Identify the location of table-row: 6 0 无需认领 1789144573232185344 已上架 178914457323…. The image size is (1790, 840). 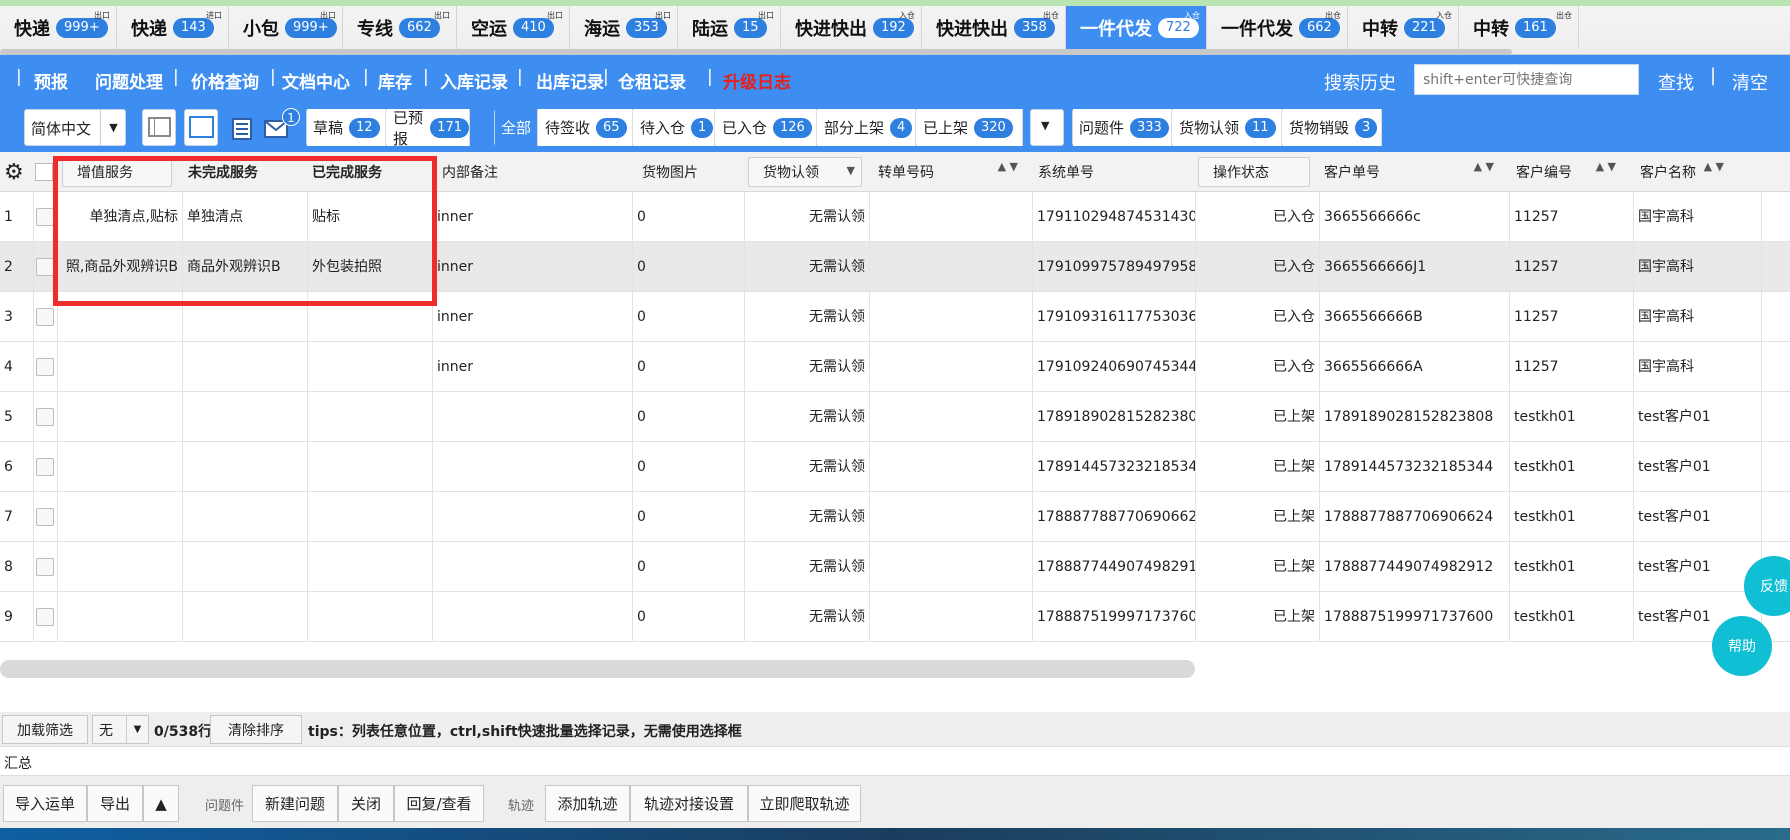
(895, 467).